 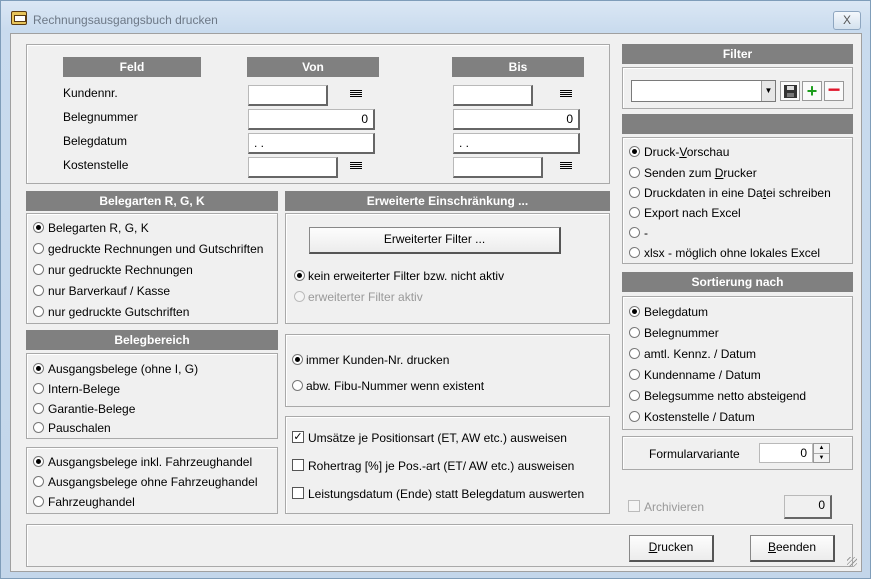 What do you see at coordinates (153, 482) in the screenshot?
I see `fahrzeug-label-1: Ausgangsbelege ohne Fahrzeughandel` at bounding box center [153, 482].